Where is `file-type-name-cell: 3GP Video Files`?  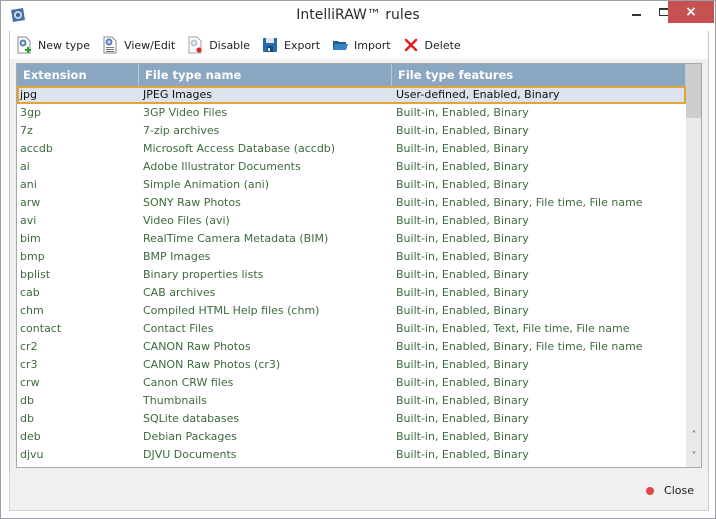 file-type-name-cell: 3GP Video Files is located at coordinates (185, 112).